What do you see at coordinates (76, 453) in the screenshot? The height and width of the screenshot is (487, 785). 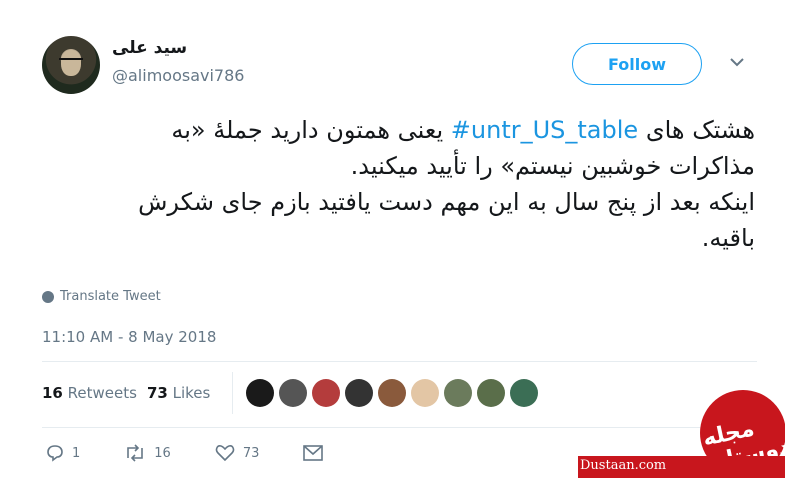 I see `reply-count: 1` at bounding box center [76, 453].